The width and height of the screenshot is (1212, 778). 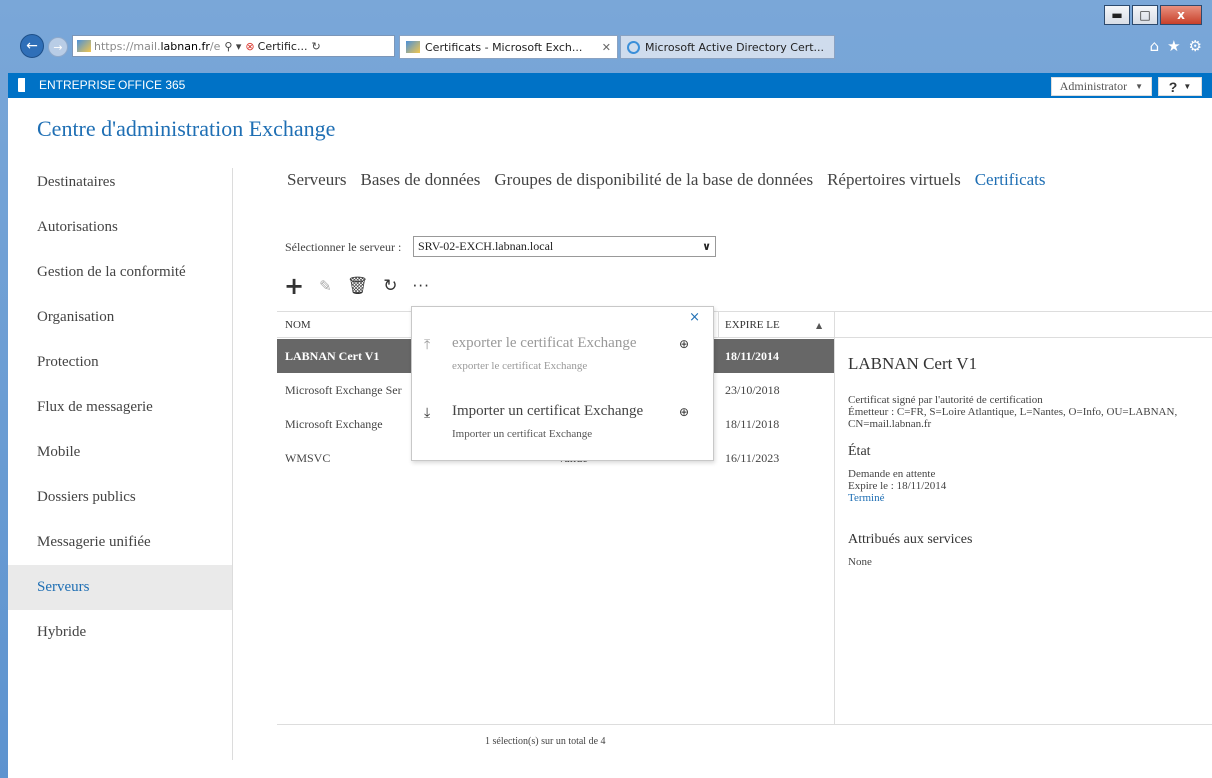 What do you see at coordinates (1173, 86) in the screenshot?
I see `help-icon: ?` at bounding box center [1173, 86].